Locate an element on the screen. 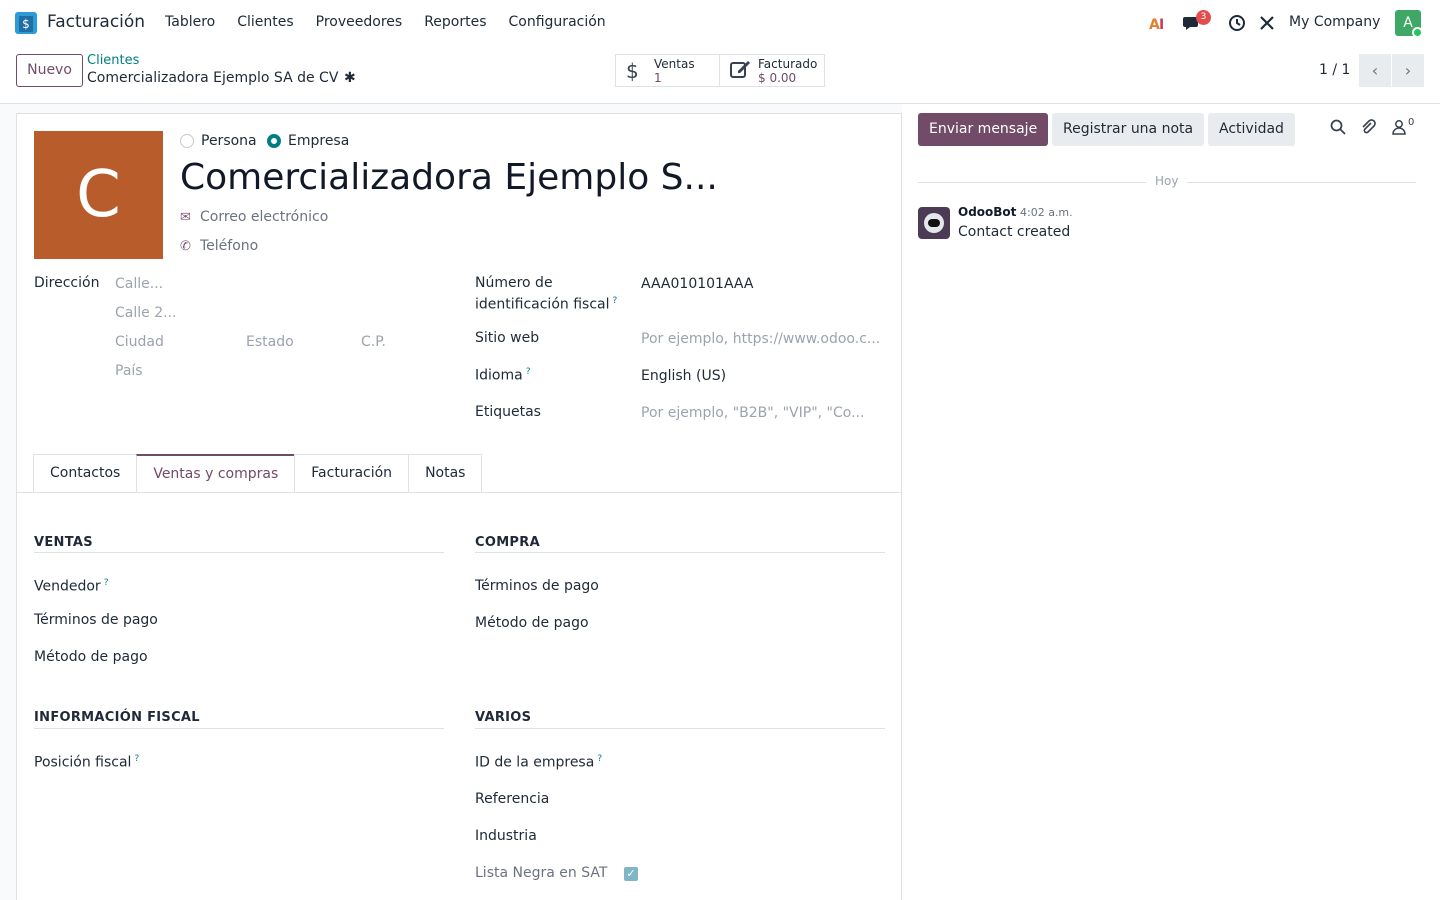 The image size is (1440, 900). company-id-label: ID de la empresa? is located at coordinates (538, 762).